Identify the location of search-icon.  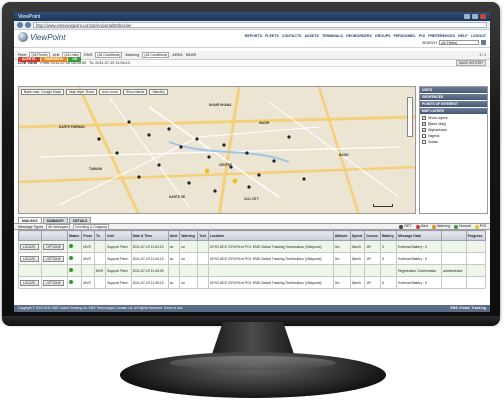
(483, 42).